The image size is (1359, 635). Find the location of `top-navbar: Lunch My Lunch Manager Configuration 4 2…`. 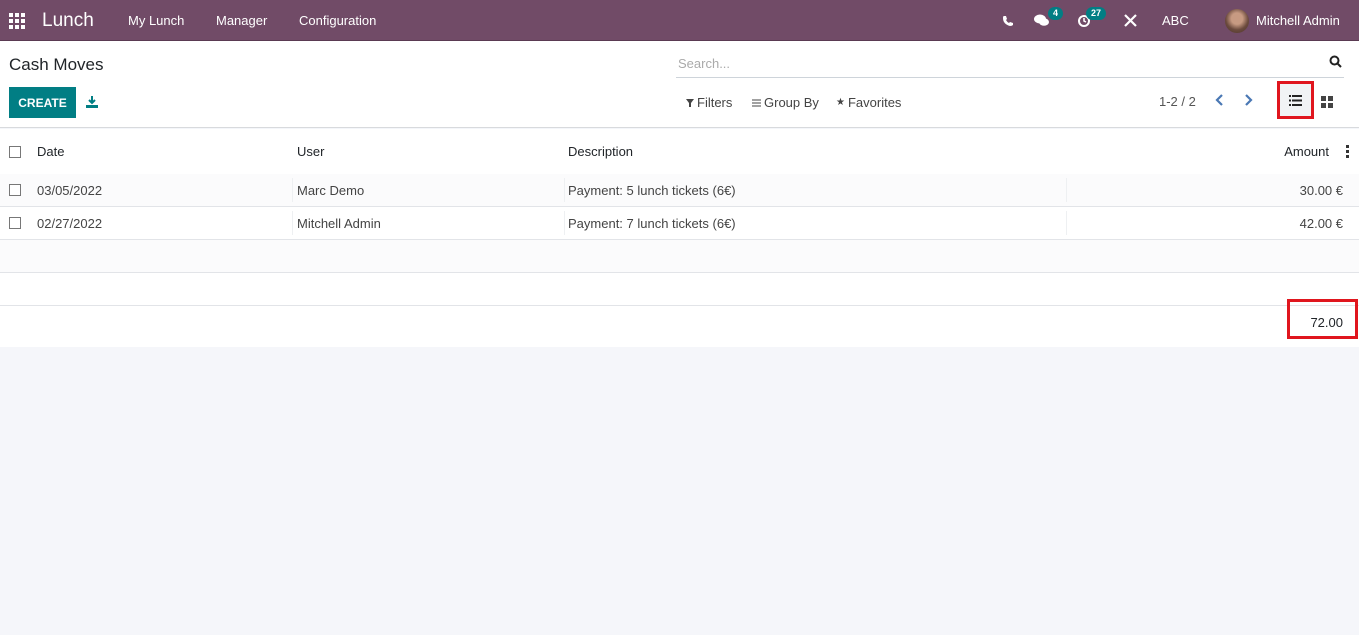

top-navbar: Lunch My Lunch Manager Configuration 4 2… is located at coordinates (679, 20).